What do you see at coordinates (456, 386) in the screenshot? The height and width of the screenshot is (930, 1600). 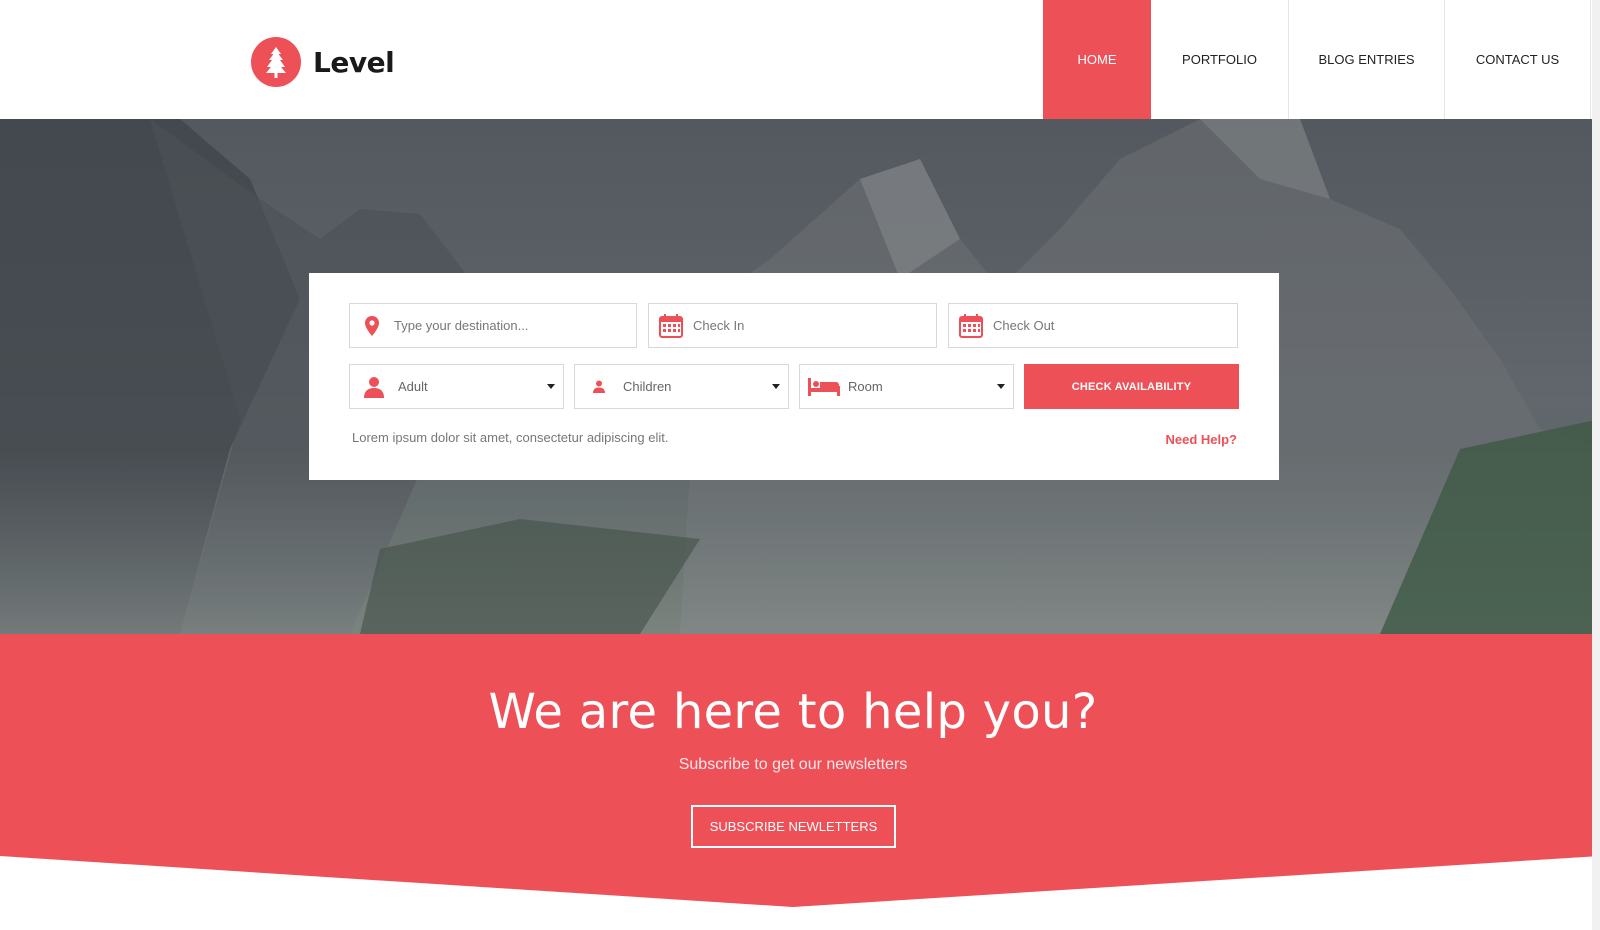 I see `adult-select: Adult` at bounding box center [456, 386].